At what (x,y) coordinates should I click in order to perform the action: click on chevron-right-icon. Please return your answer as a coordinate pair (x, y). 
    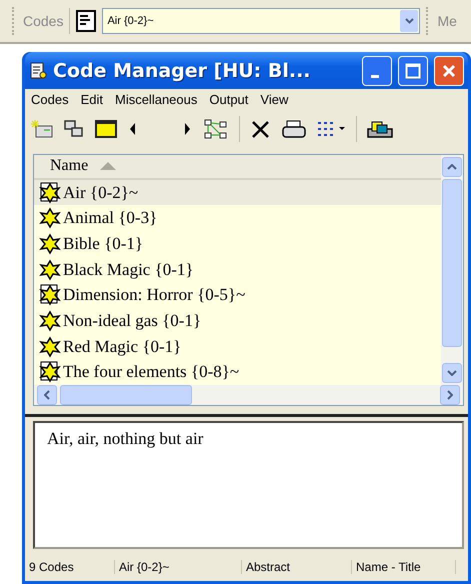
    Looking at the image, I should click on (450, 395).